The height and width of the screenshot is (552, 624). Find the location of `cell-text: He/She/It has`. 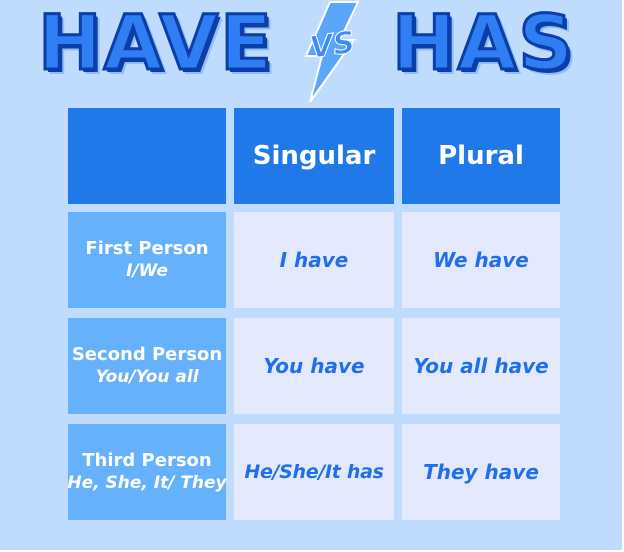

cell-text: He/She/It has is located at coordinates (314, 472).